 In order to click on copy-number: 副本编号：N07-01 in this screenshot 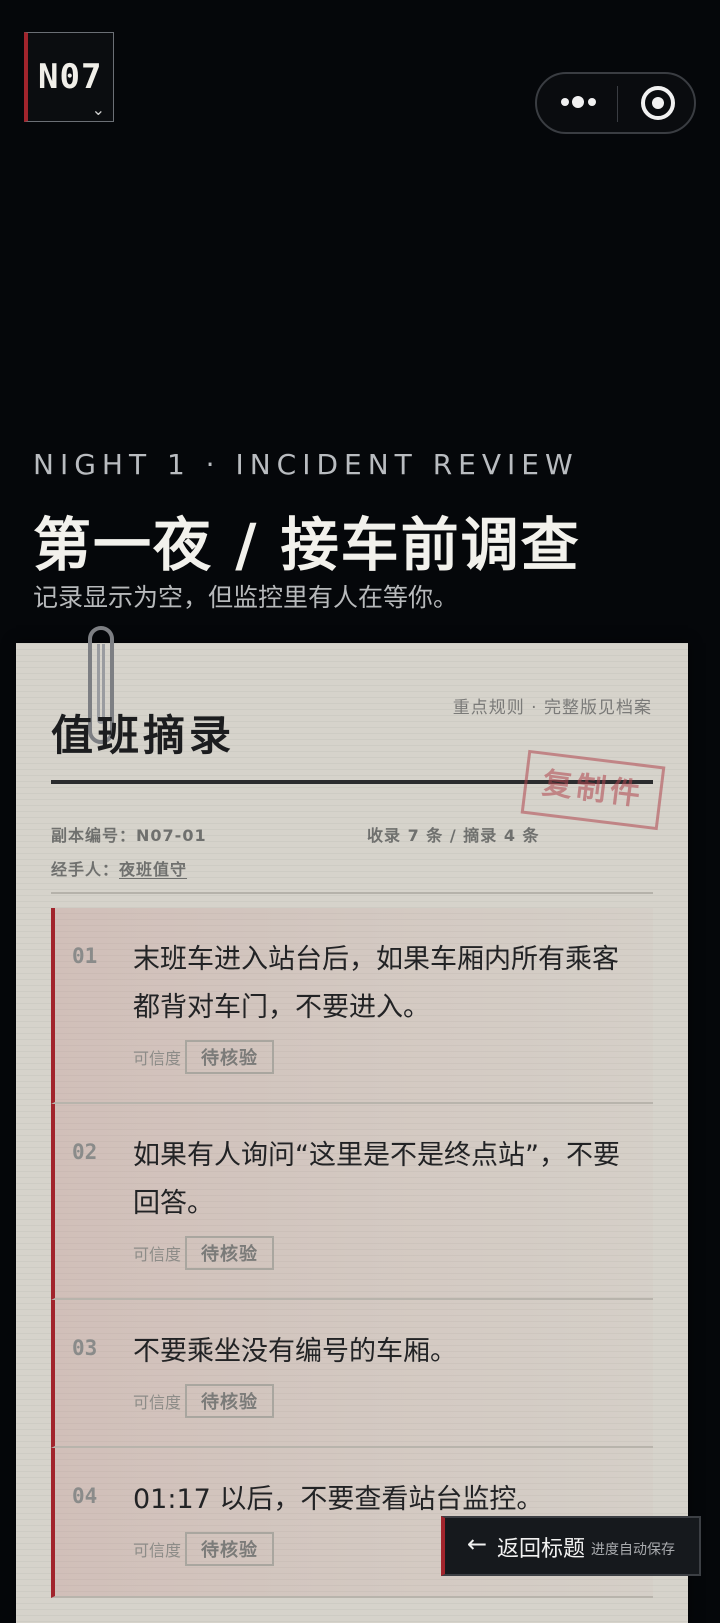, I will do `click(129, 834)`.